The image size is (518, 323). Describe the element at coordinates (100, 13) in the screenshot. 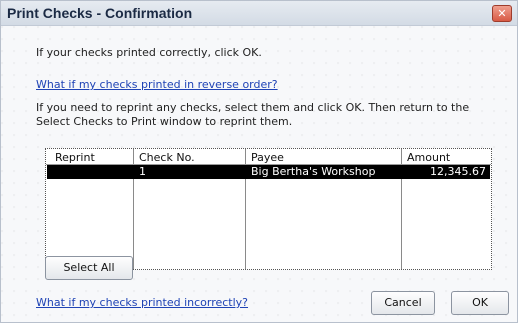

I see `dialog-title: Print Checks - Confirmation` at that location.